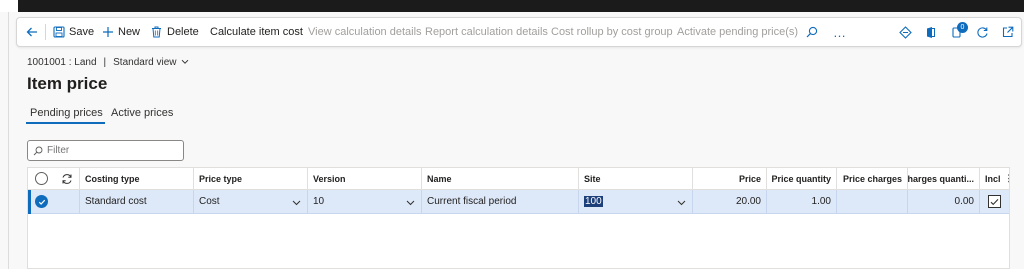 This screenshot has width=1024, height=269. I want to click on pop-out-icon, so click(1008, 32).